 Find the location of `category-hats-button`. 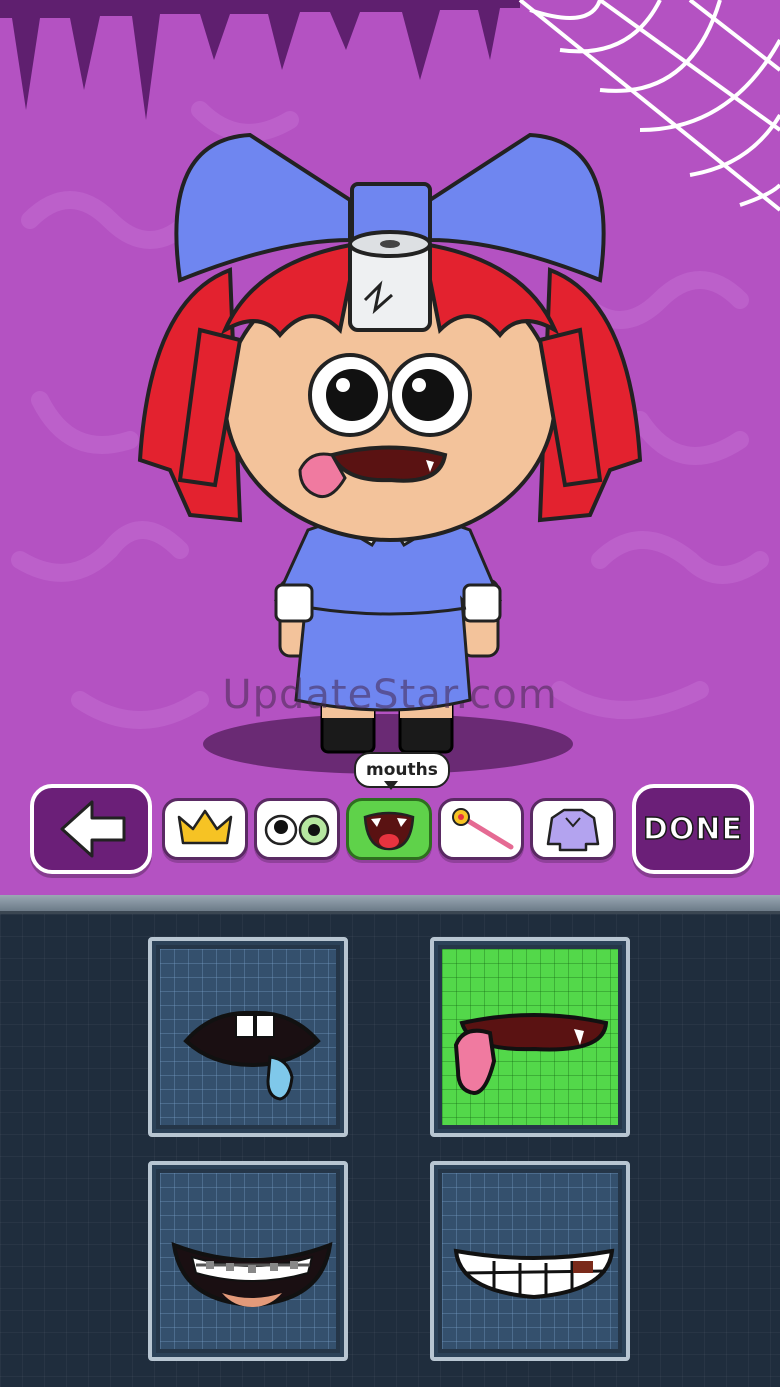

category-hats-button is located at coordinates (205, 829).